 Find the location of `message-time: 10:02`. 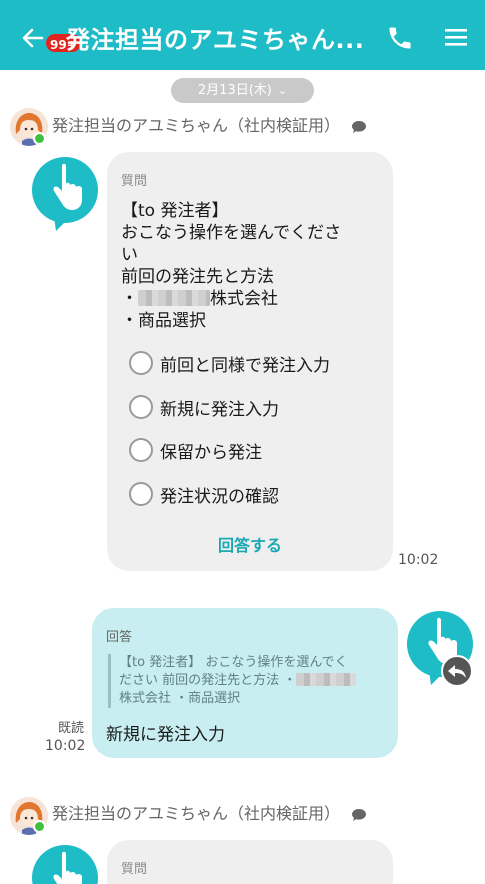

message-time: 10:02 is located at coordinates (418, 560).